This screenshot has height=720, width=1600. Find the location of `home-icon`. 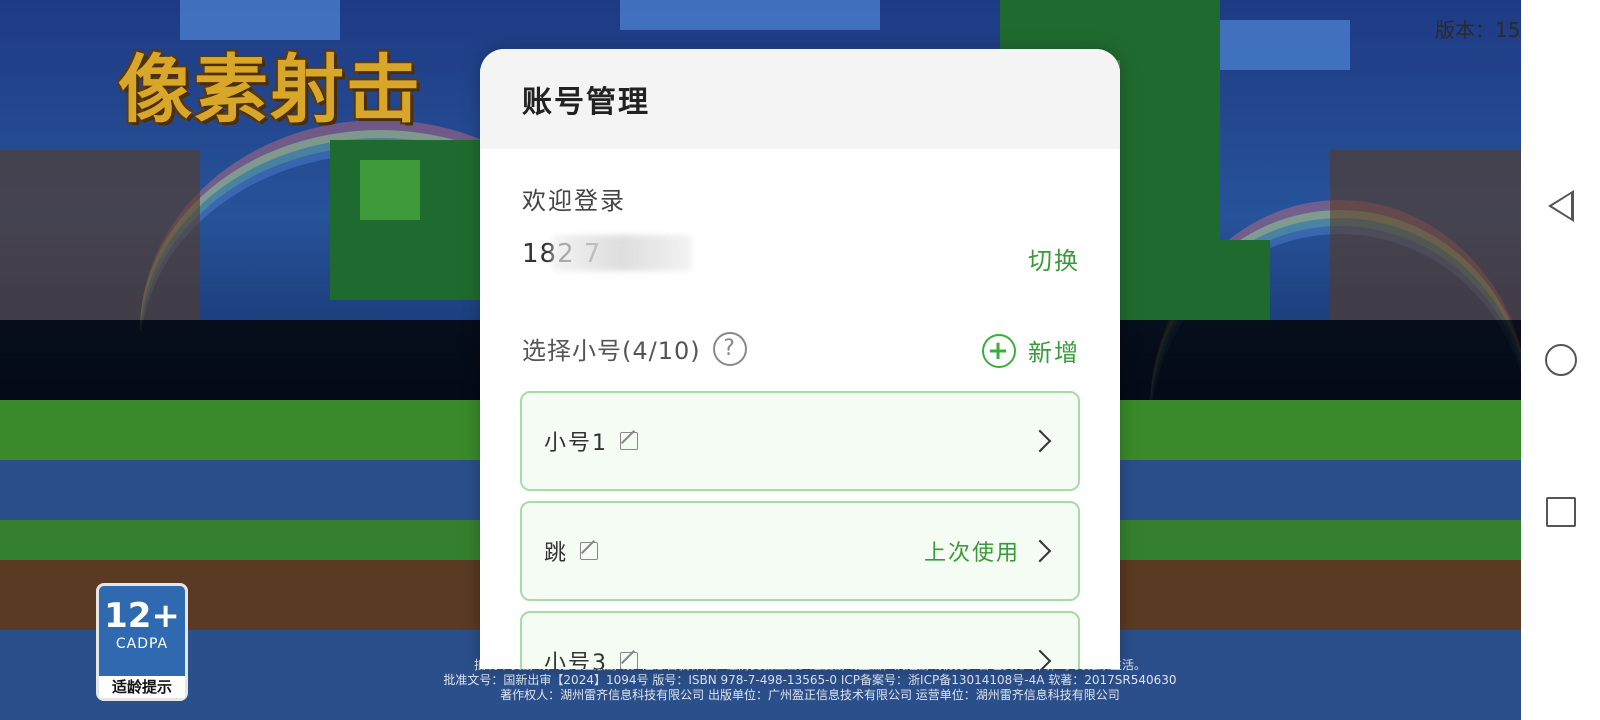

home-icon is located at coordinates (1560, 360).